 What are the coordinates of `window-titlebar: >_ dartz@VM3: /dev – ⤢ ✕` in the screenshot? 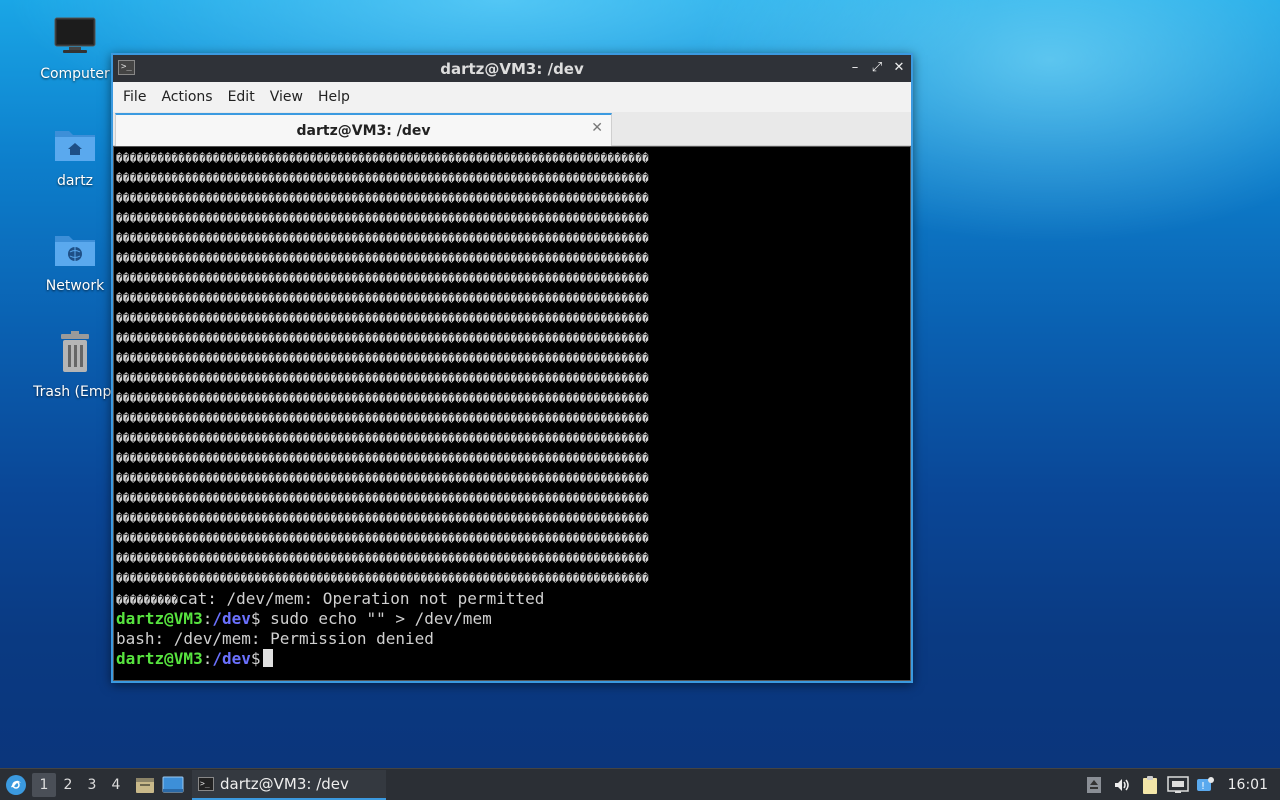 It's located at (512, 68).